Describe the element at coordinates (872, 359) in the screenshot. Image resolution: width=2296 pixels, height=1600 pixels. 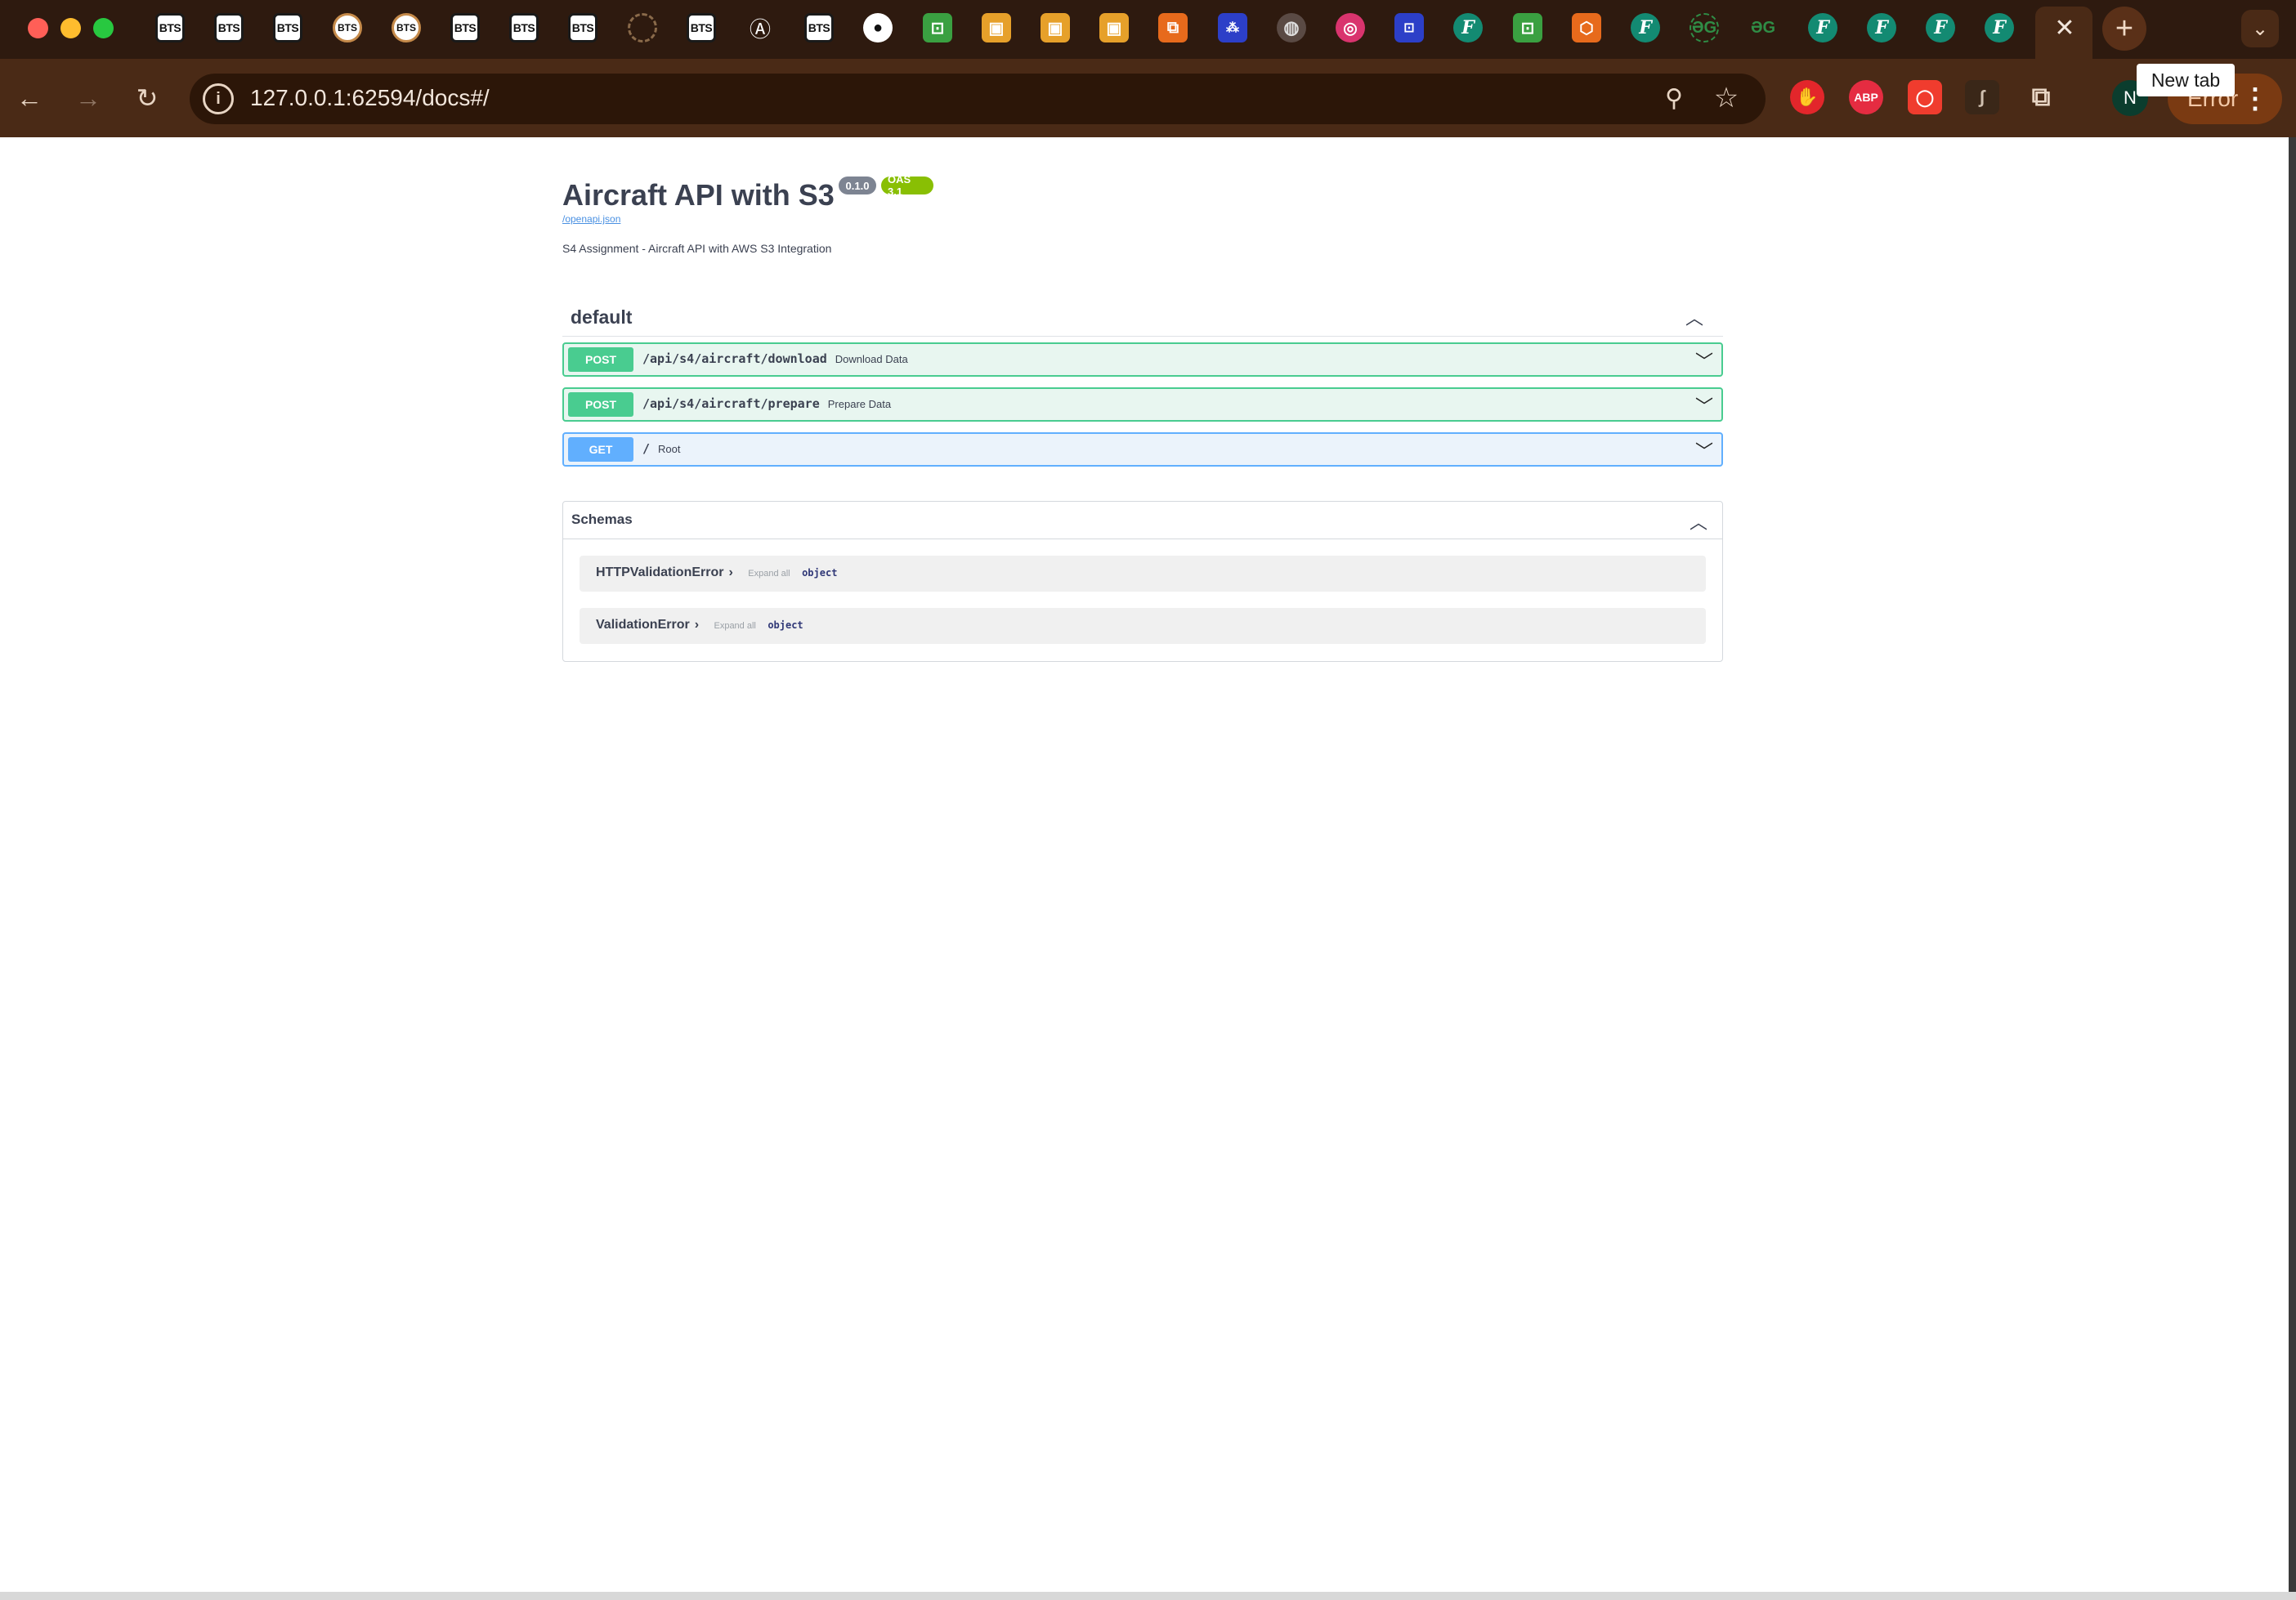
I see `operation-summary: Download Data` at that location.